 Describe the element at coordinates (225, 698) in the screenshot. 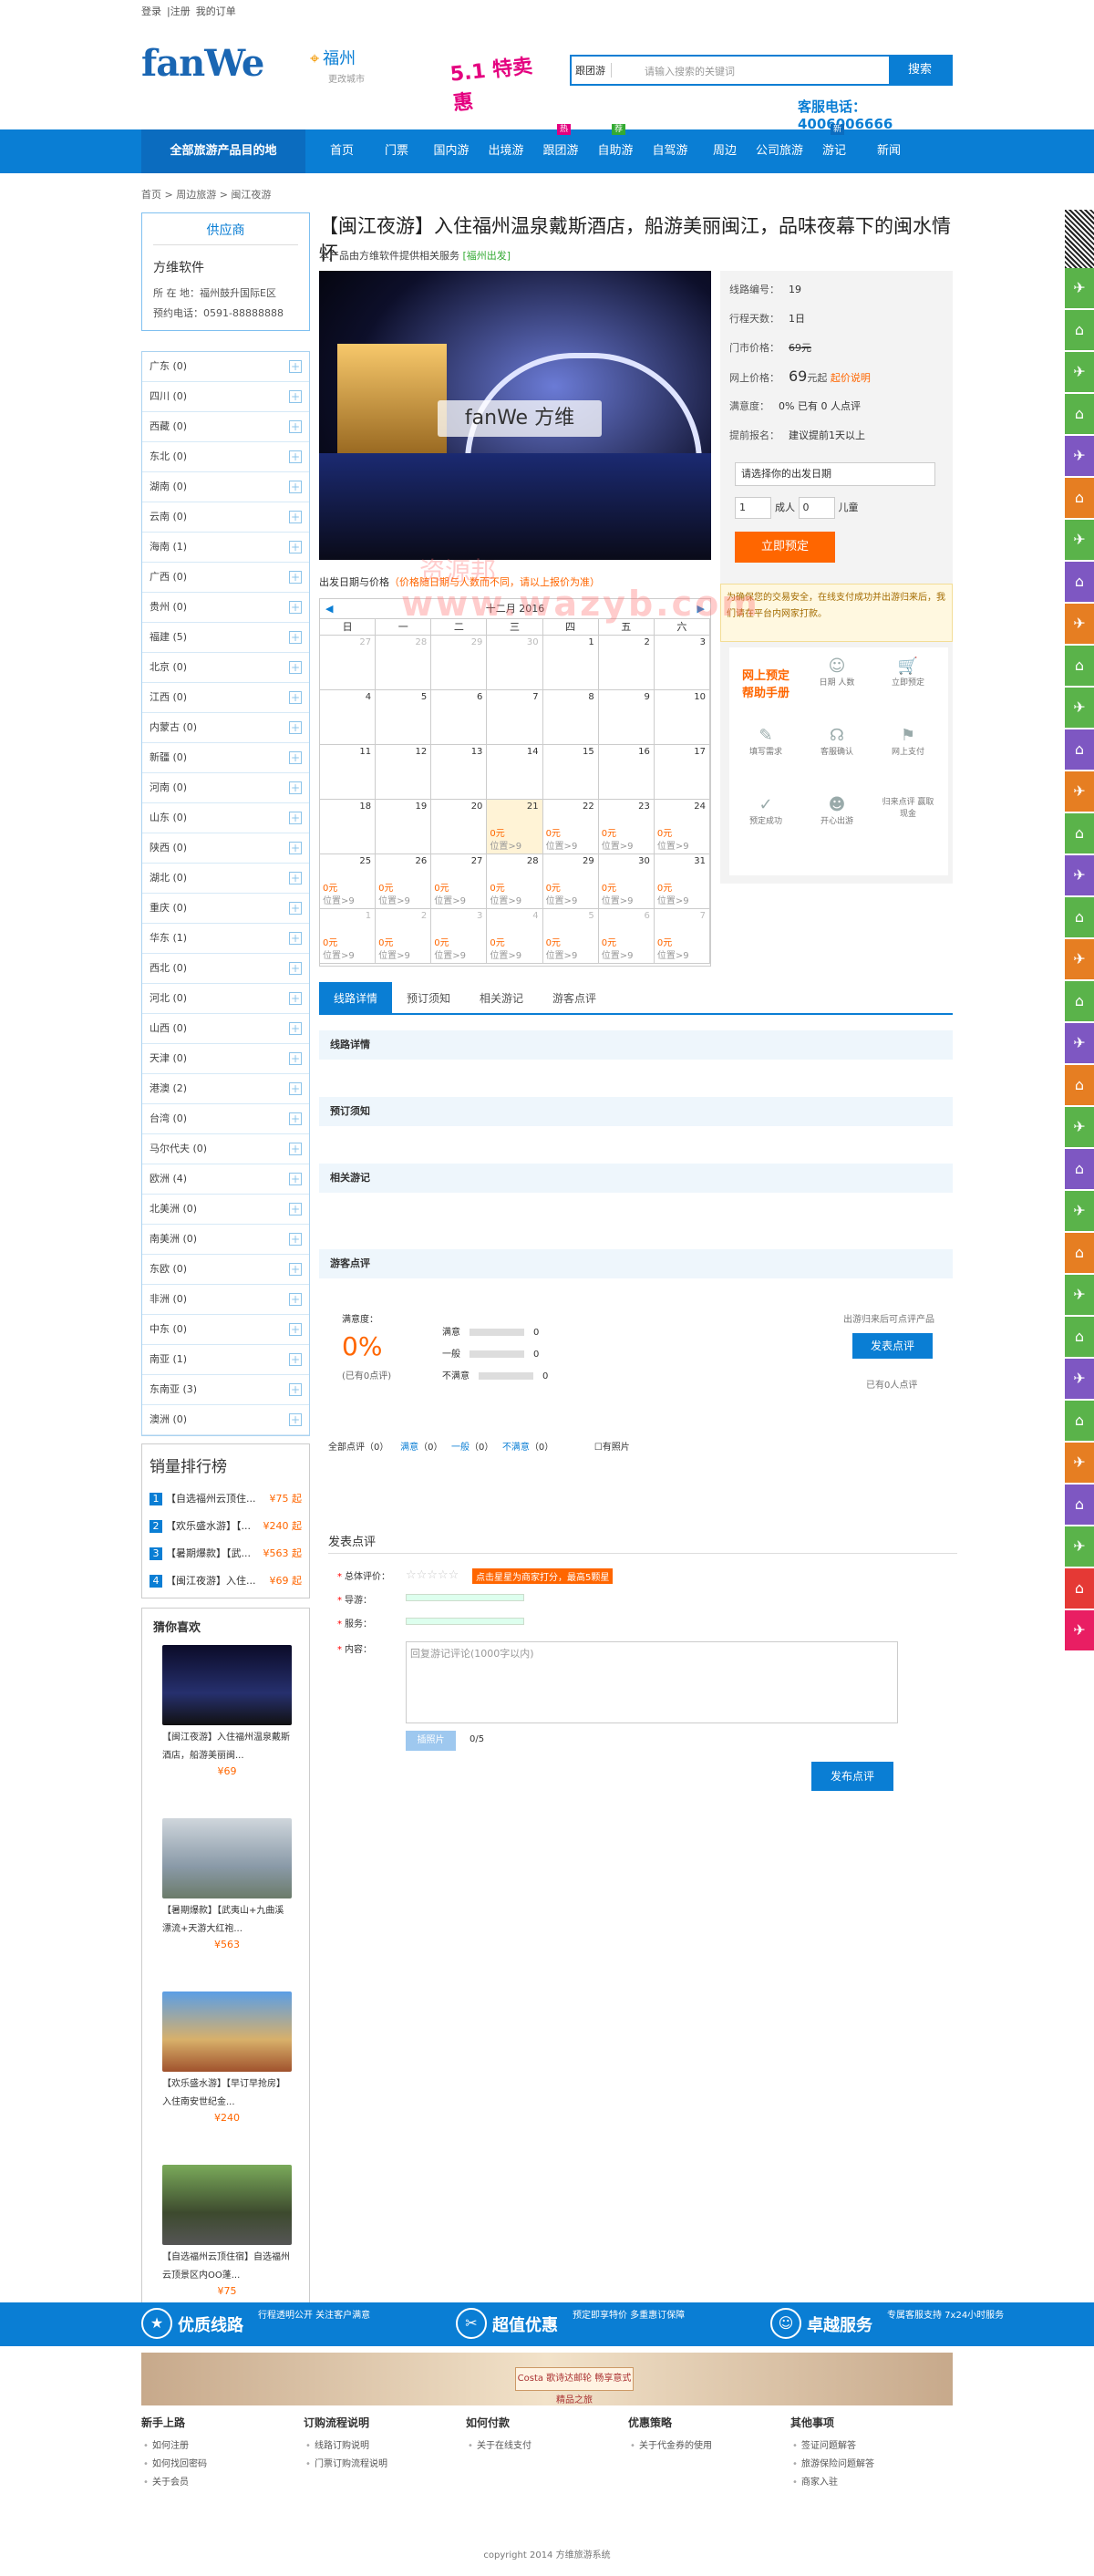

I see `region-item: 江西 (0) +` at that location.